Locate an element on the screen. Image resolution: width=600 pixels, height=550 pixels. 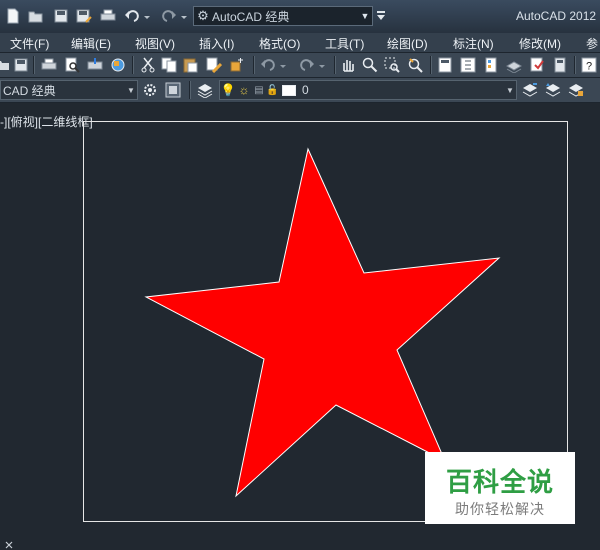
watermark-logo: 百科全说 助你轻松解决 is located at coordinates (500, 488).